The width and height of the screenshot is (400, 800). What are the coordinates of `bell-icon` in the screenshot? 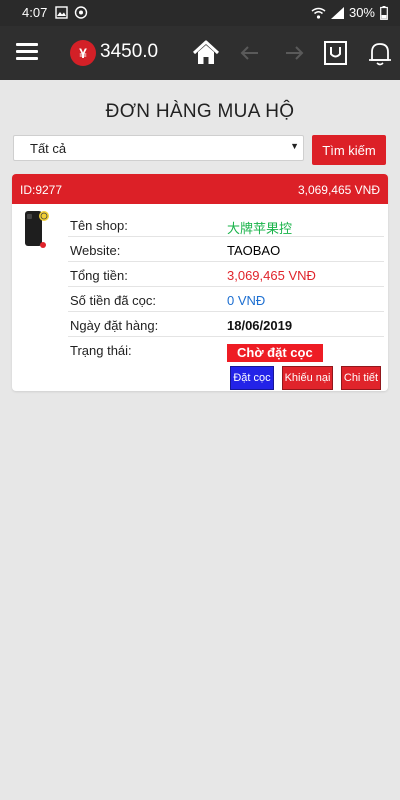 It's located at (380, 53).